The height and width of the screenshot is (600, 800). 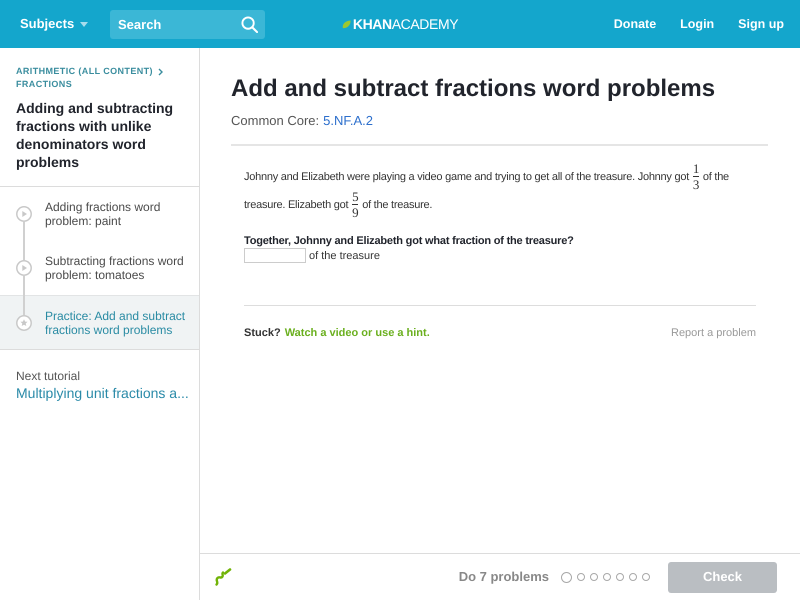 I want to click on exercise-title: Add and subtract fractions word problems, so click(x=473, y=89).